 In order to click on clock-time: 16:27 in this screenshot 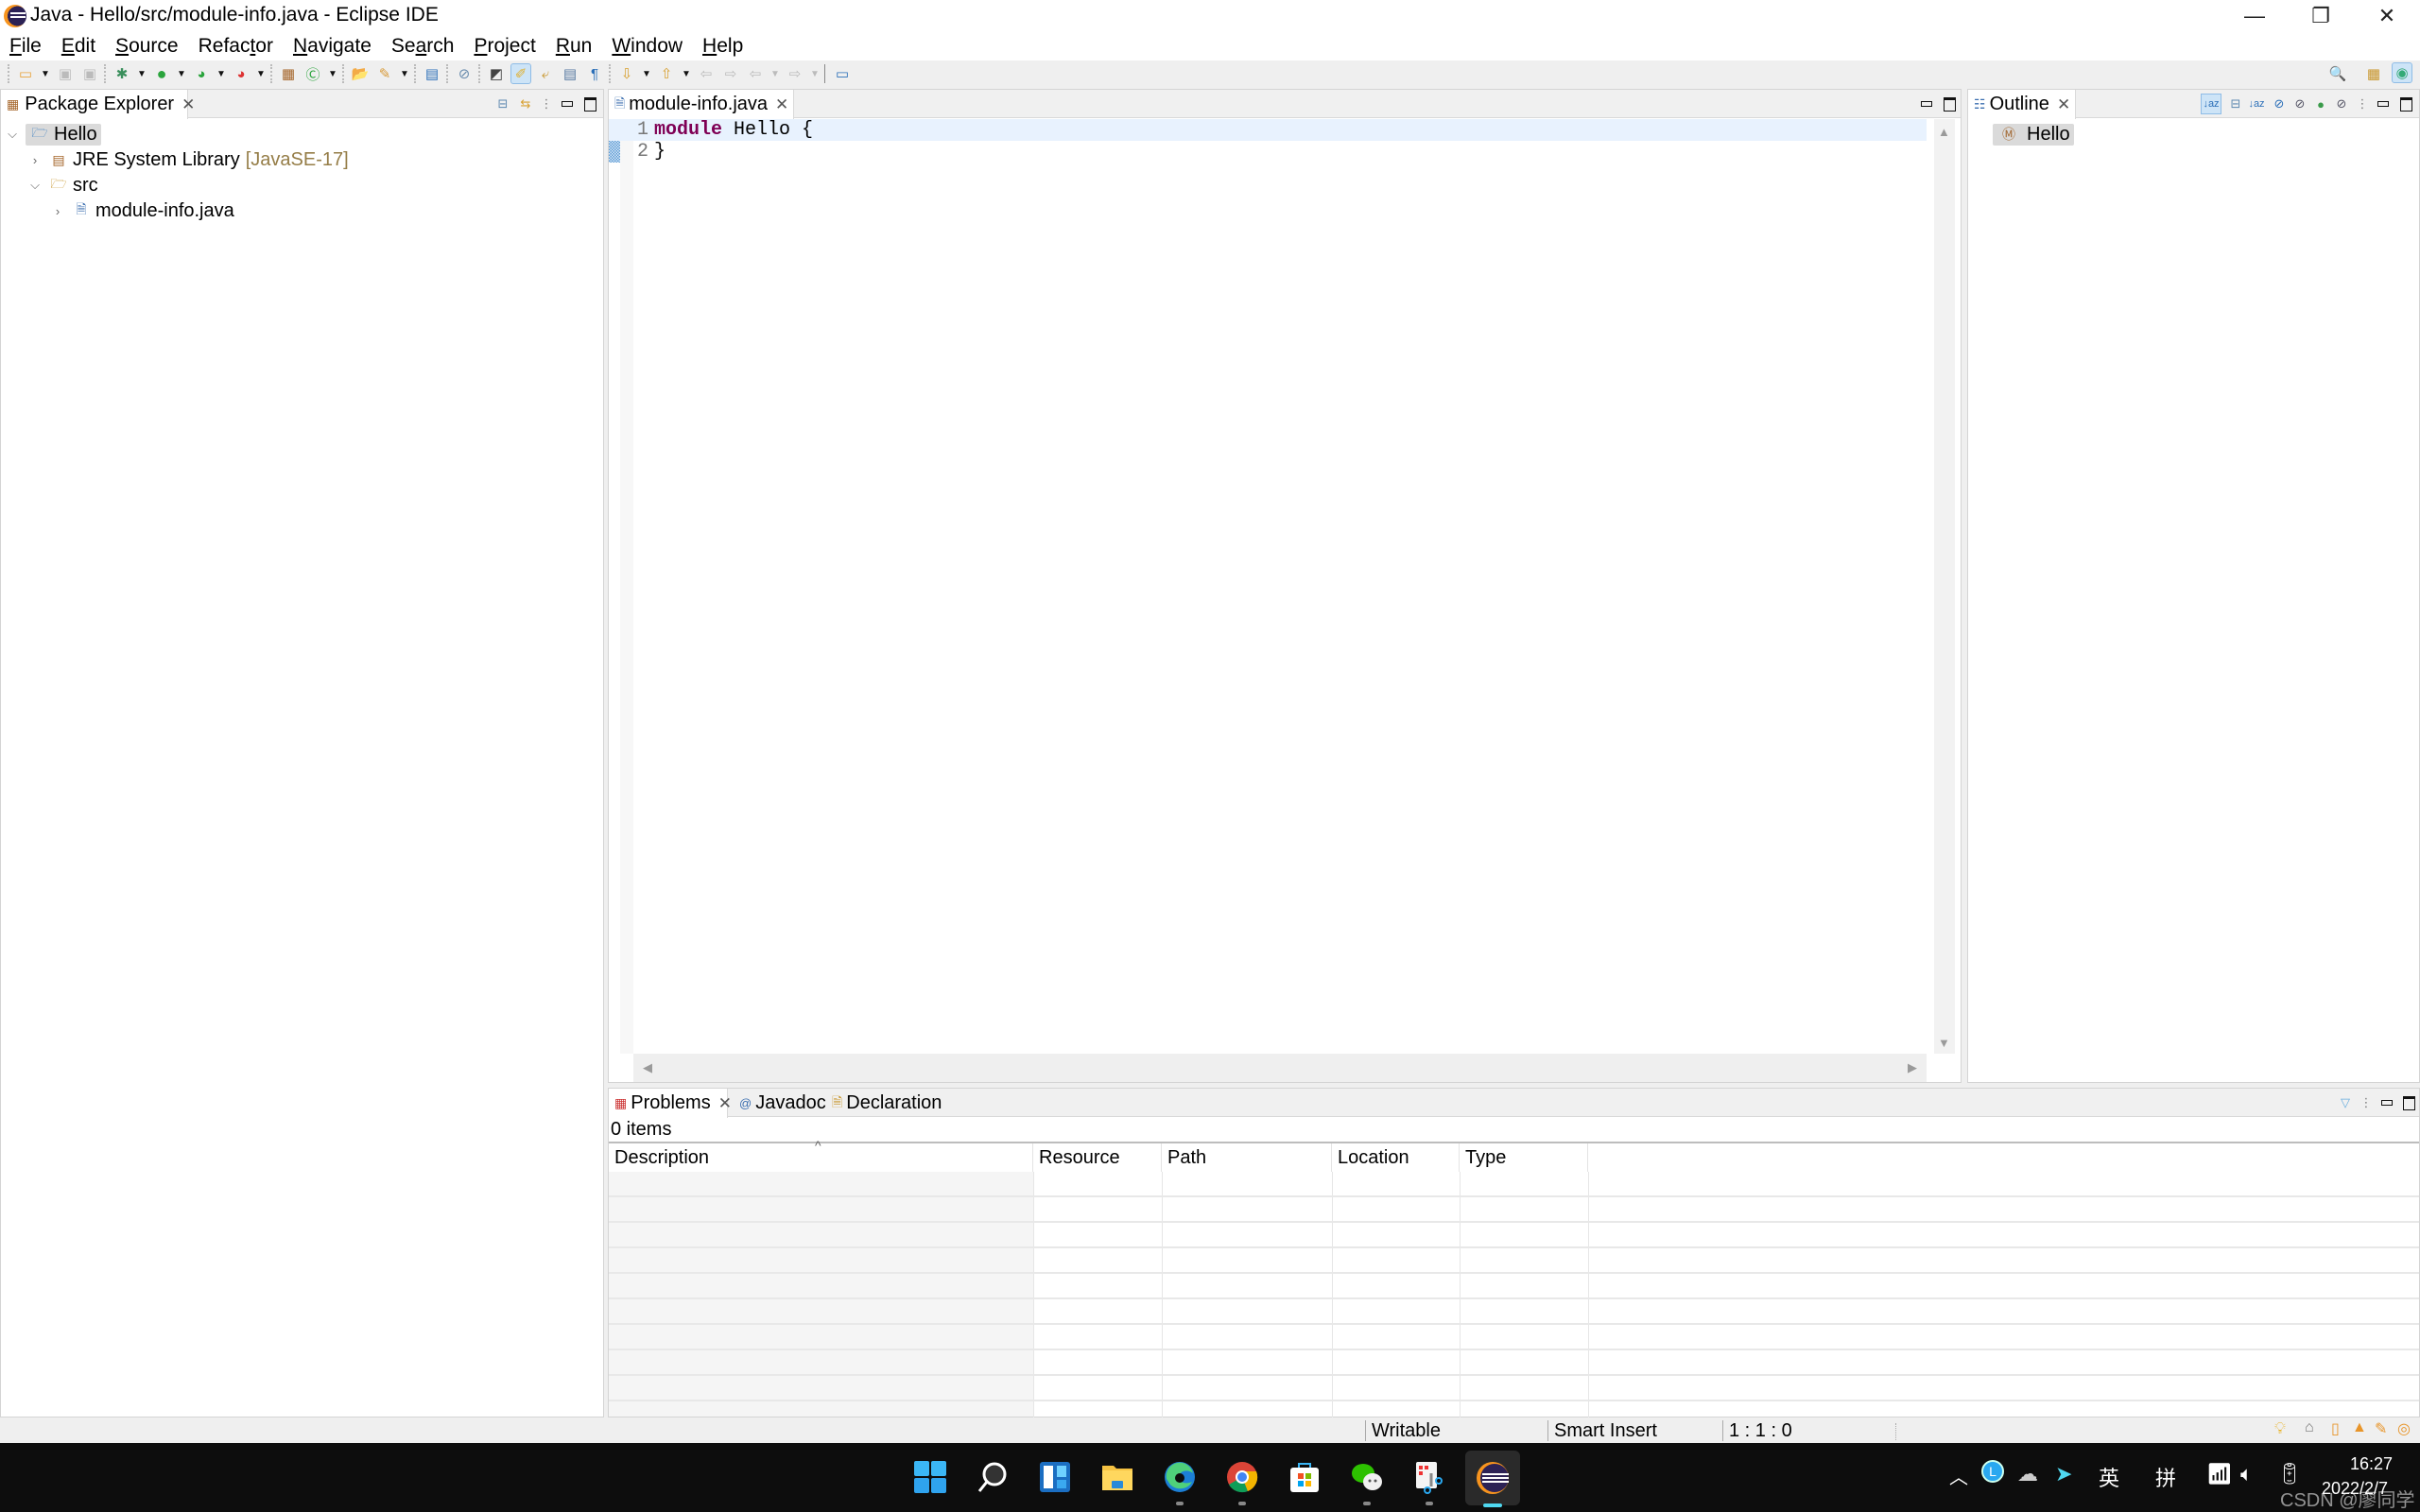, I will do `click(2371, 1464)`.